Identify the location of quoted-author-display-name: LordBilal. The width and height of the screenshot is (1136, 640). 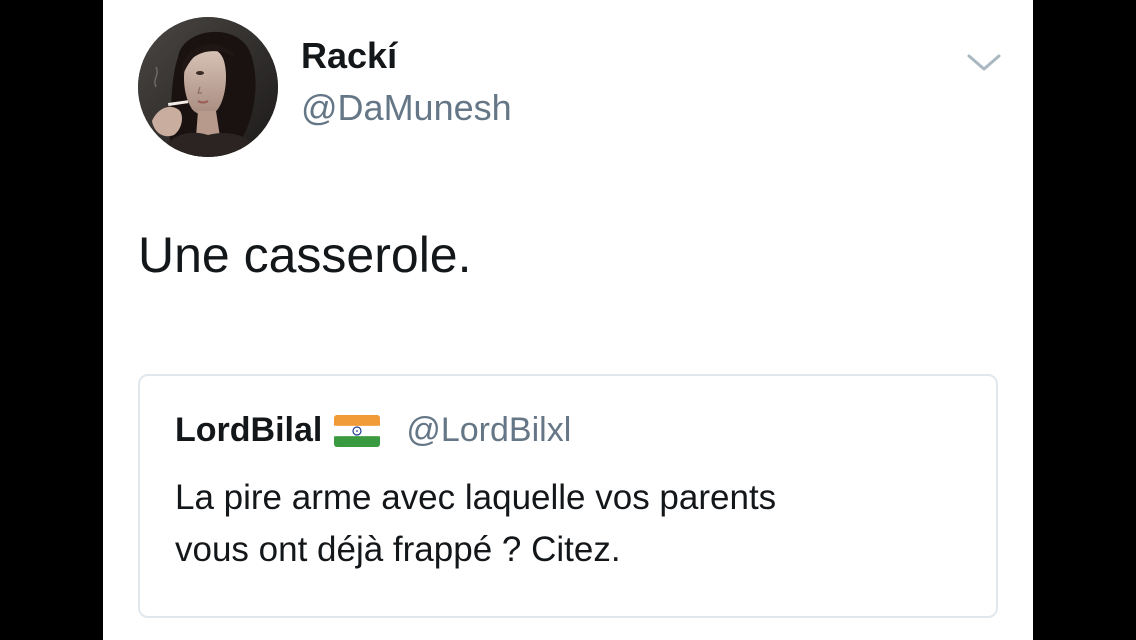
(249, 429).